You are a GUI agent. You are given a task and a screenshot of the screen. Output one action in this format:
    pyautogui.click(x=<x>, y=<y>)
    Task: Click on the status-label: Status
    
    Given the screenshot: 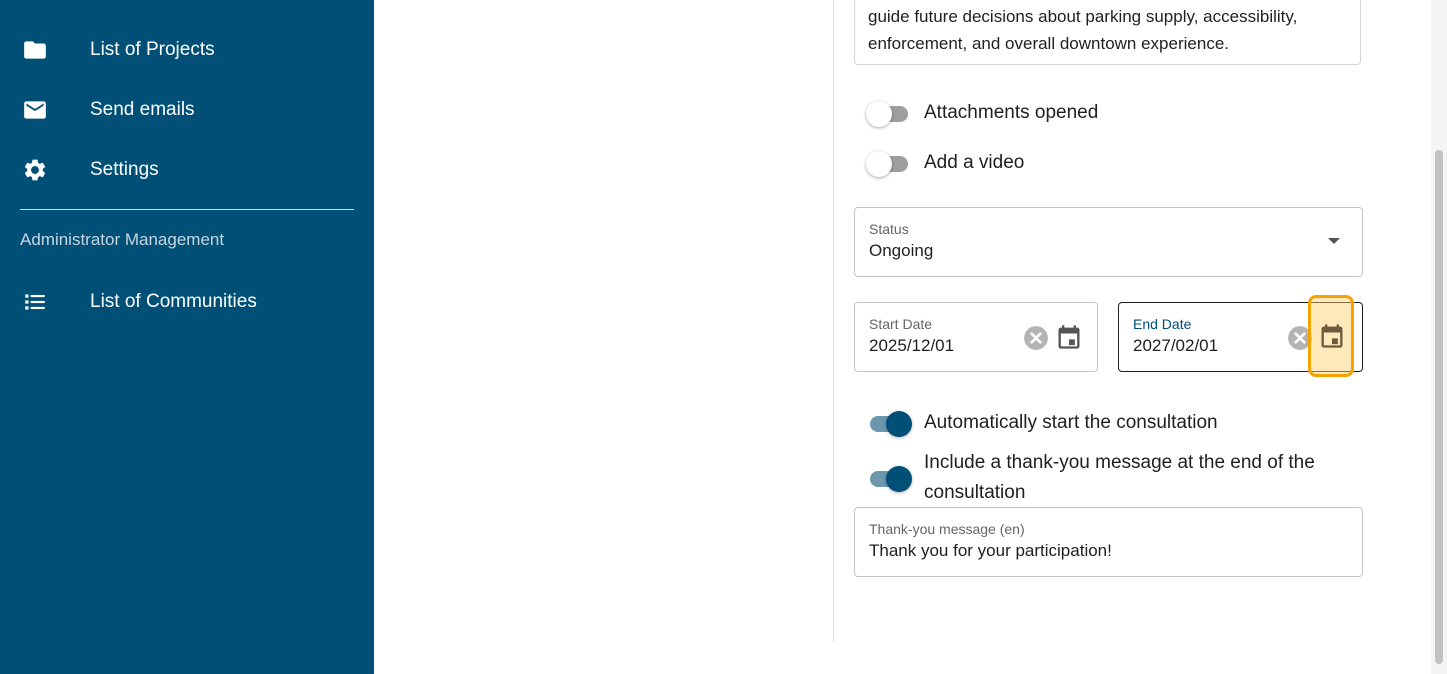 What is the action you would take?
    pyautogui.click(x=889, y=229)
    